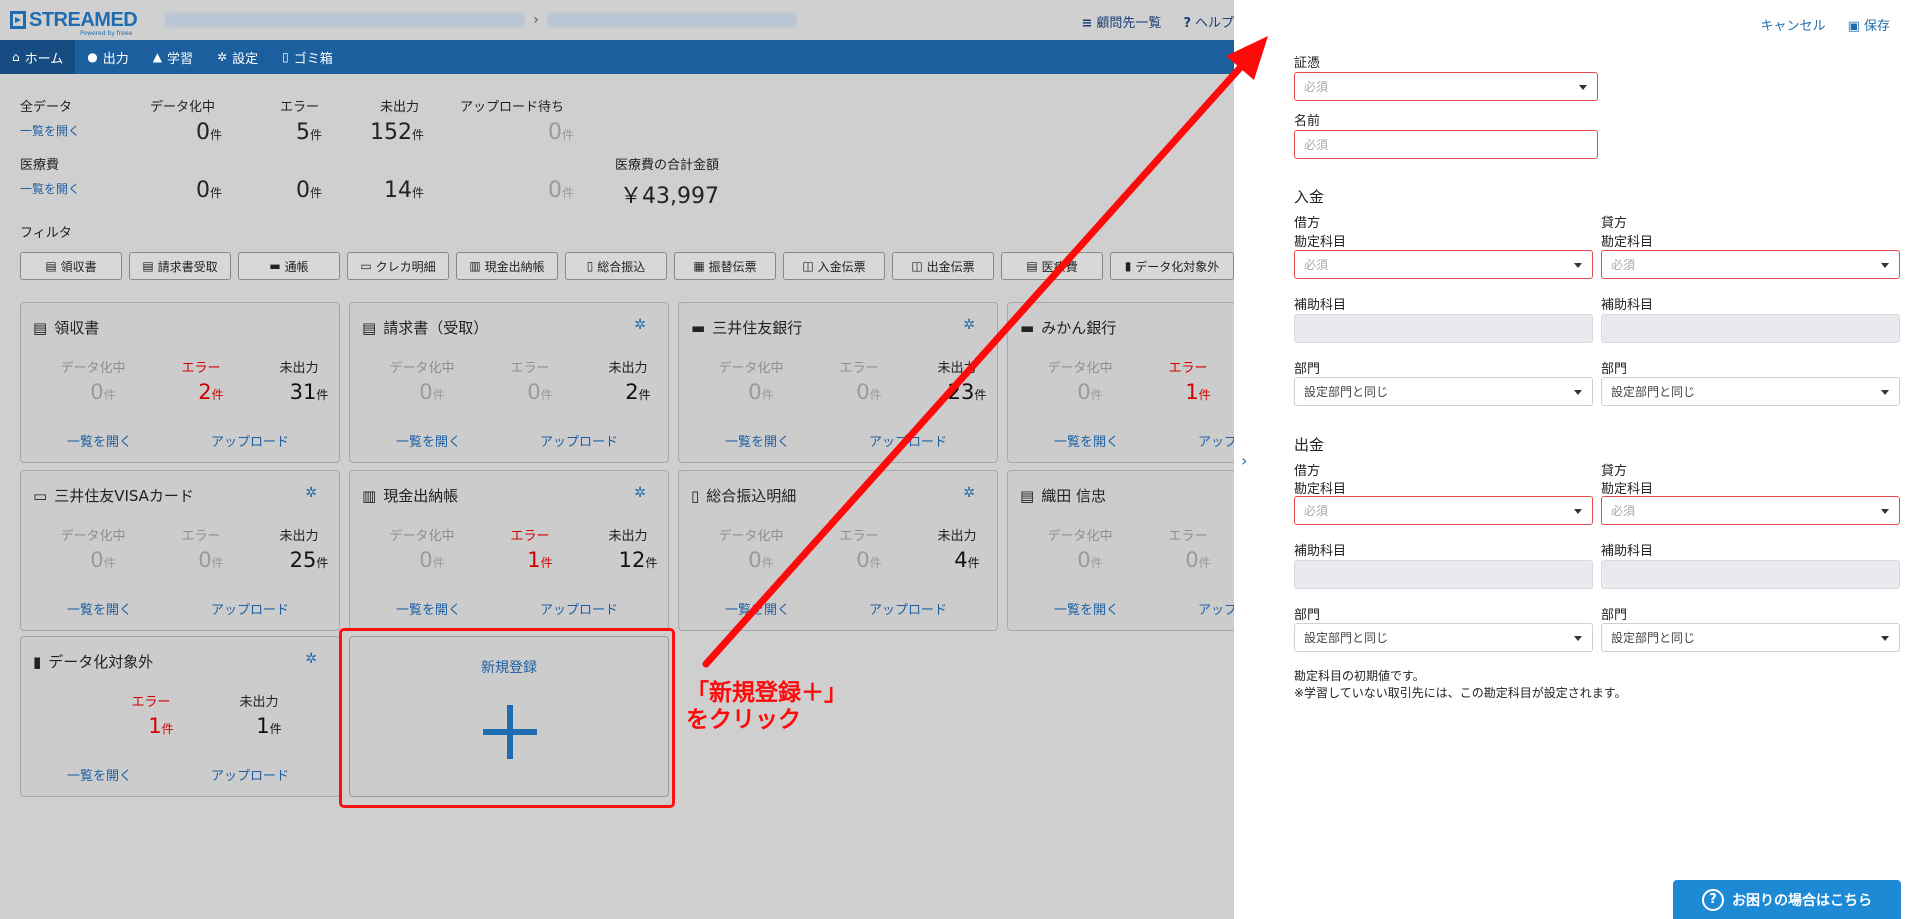  I want to click on panel-actions: キャンセル ▣ 保存, so click(1825, 24).